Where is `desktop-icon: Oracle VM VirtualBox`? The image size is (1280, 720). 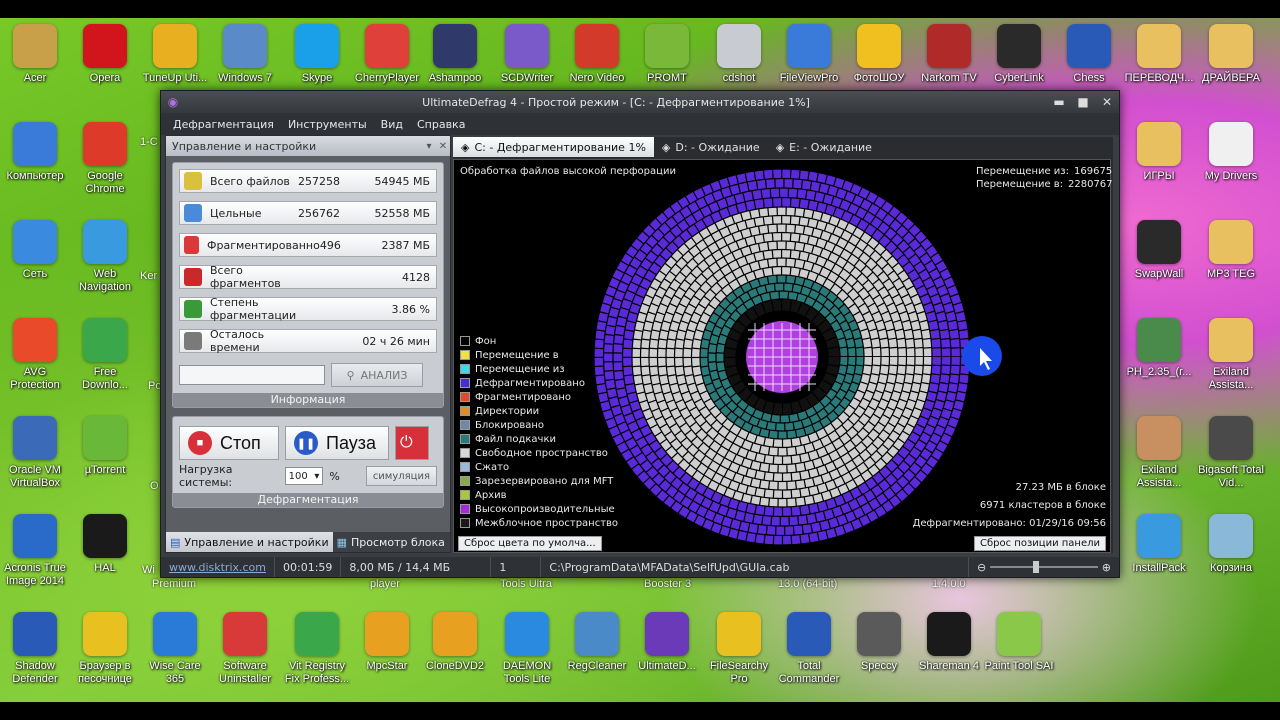 desktop-icon: Oracle VM VirtualBox is located at coordinates (35, 453).